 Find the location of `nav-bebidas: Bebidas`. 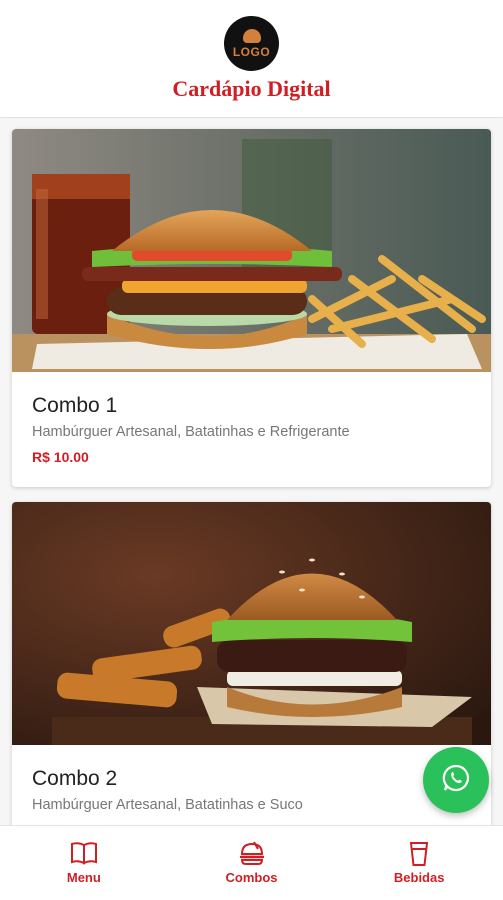

nav-bebidas: Bebidas is located at coordinates (419, 863).